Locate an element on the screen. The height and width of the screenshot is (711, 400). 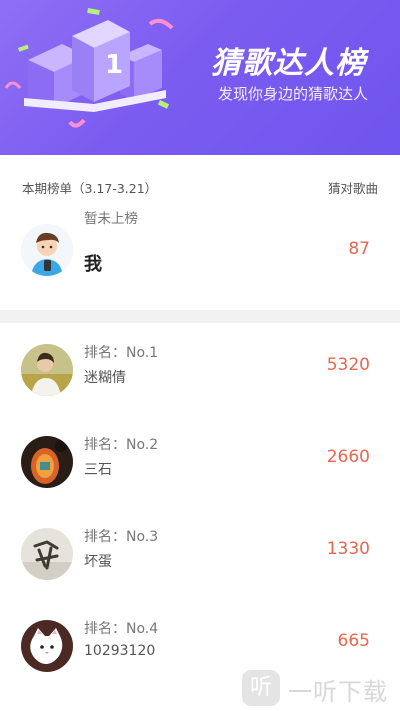
user-name: 坏蛋 is located at coordinates (98, 562).